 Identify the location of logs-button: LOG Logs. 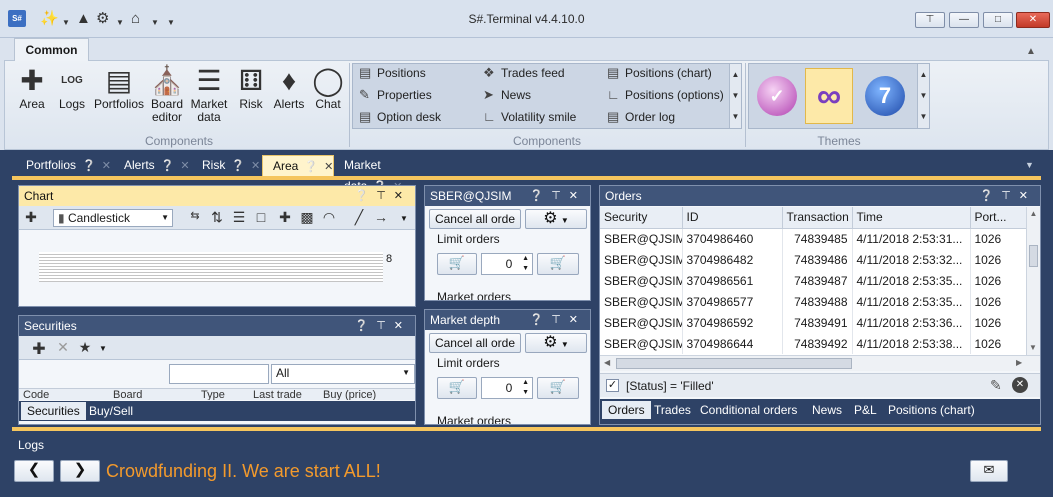
(72, 87).